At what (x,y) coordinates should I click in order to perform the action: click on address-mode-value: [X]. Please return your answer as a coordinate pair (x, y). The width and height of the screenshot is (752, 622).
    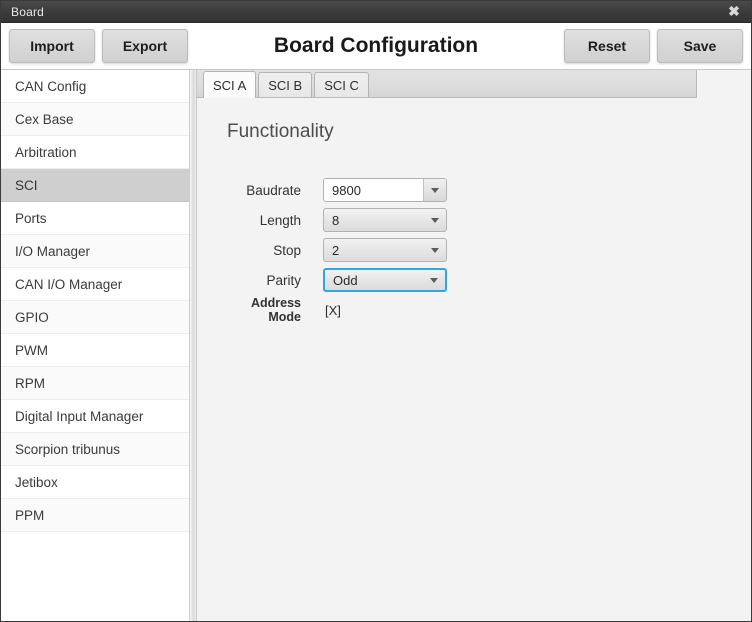
    Looking at the image, I should click on (333, 310).